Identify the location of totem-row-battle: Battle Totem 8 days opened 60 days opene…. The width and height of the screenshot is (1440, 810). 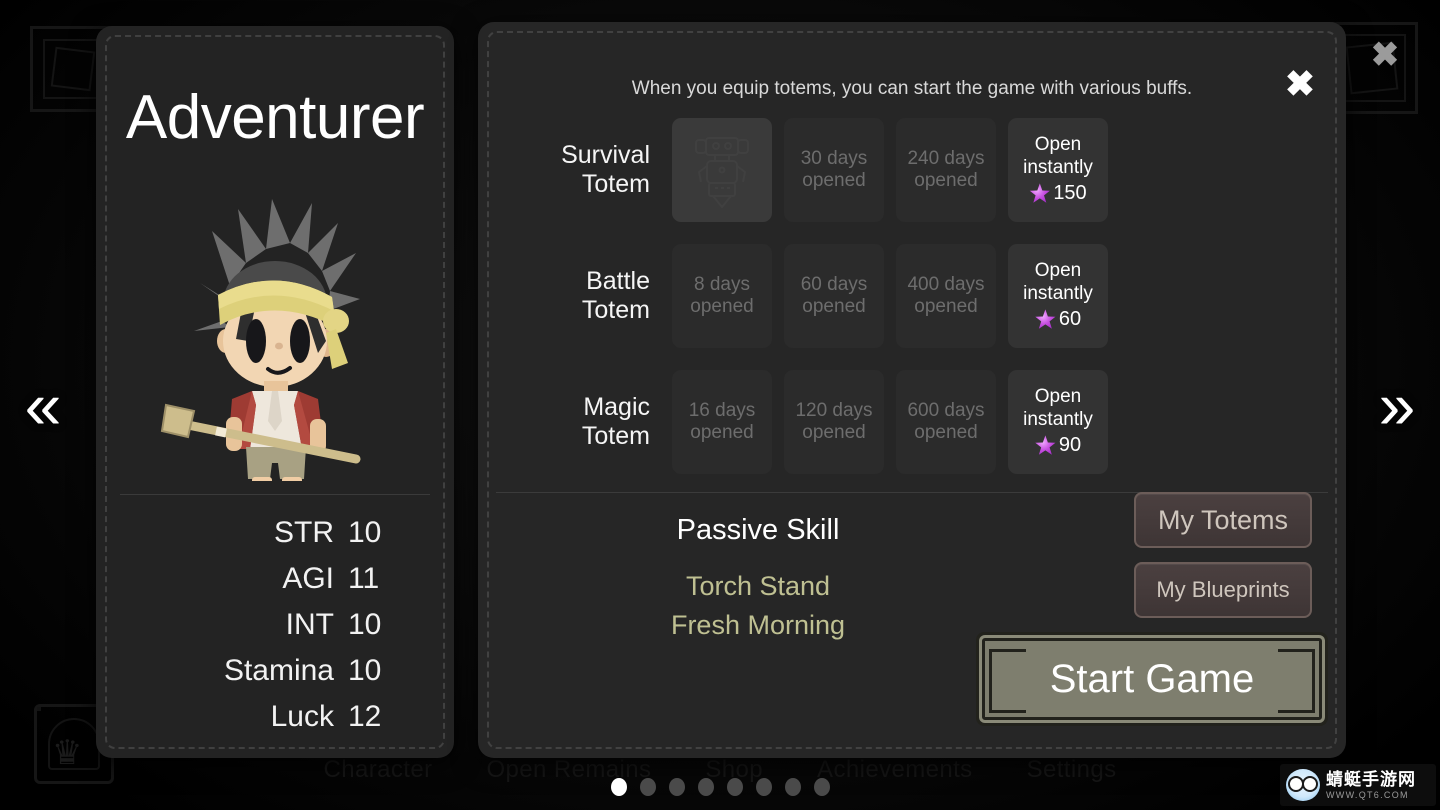
(840, 296).